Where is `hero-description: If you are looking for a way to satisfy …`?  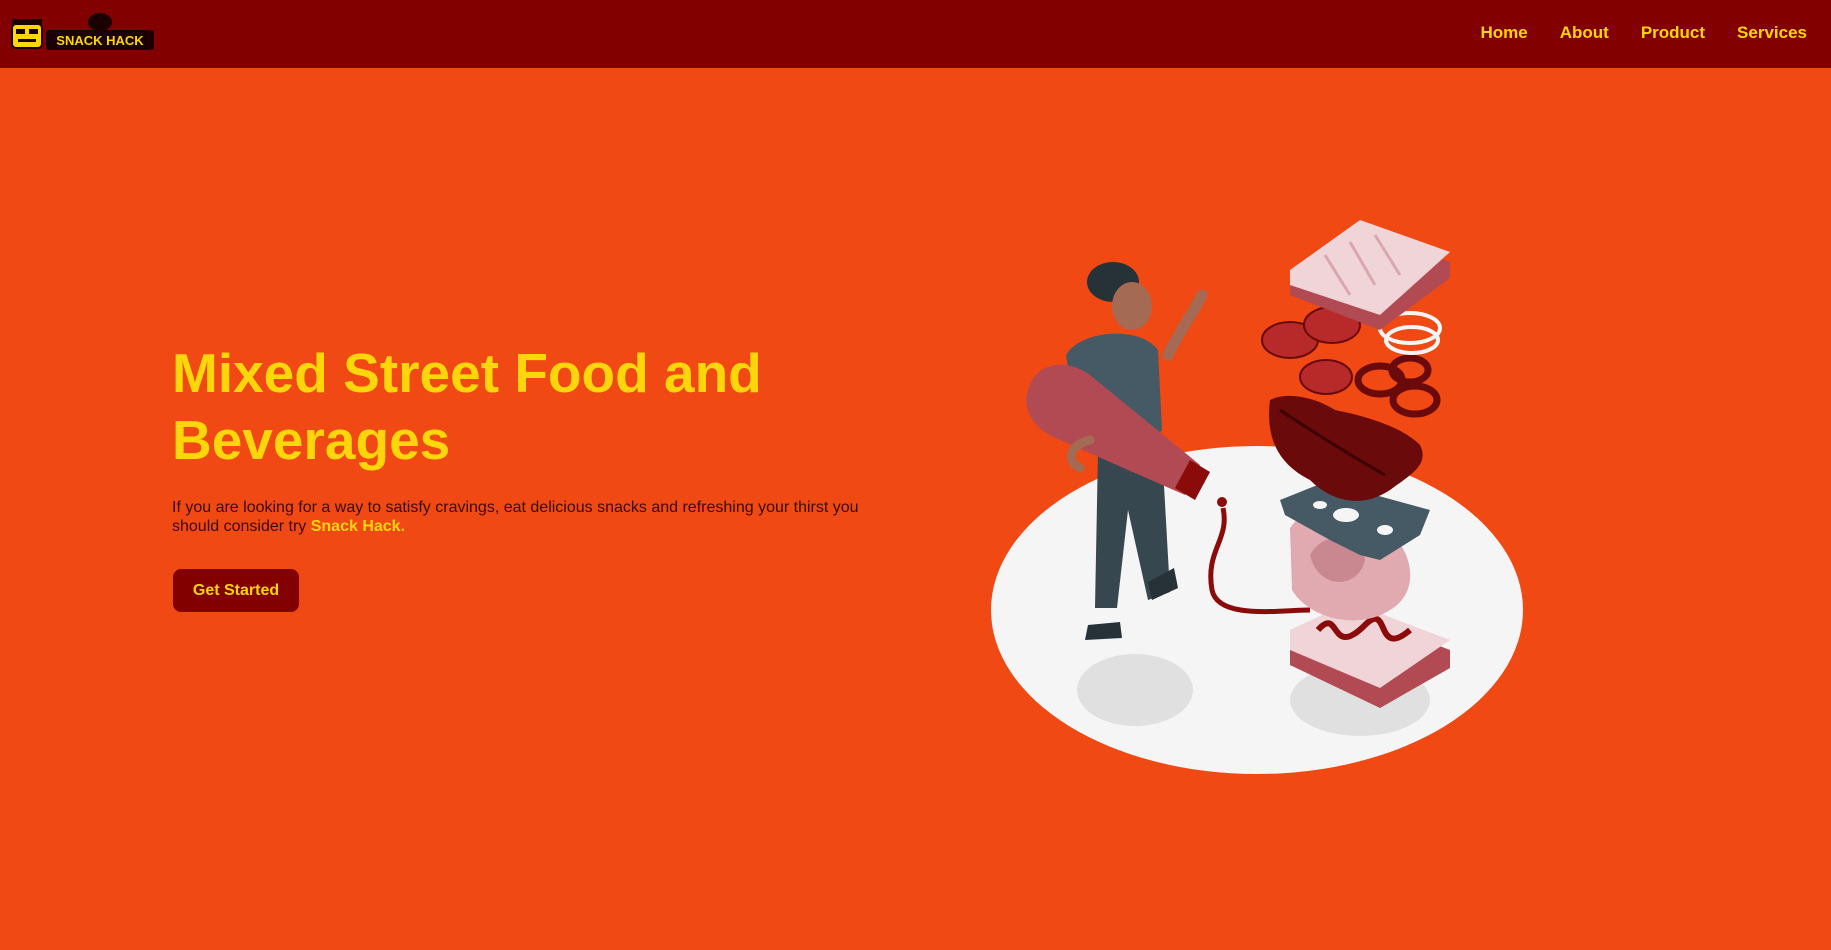 hero-description: If you are looking for a way to satisfy … is located at coordinates (532, 517).